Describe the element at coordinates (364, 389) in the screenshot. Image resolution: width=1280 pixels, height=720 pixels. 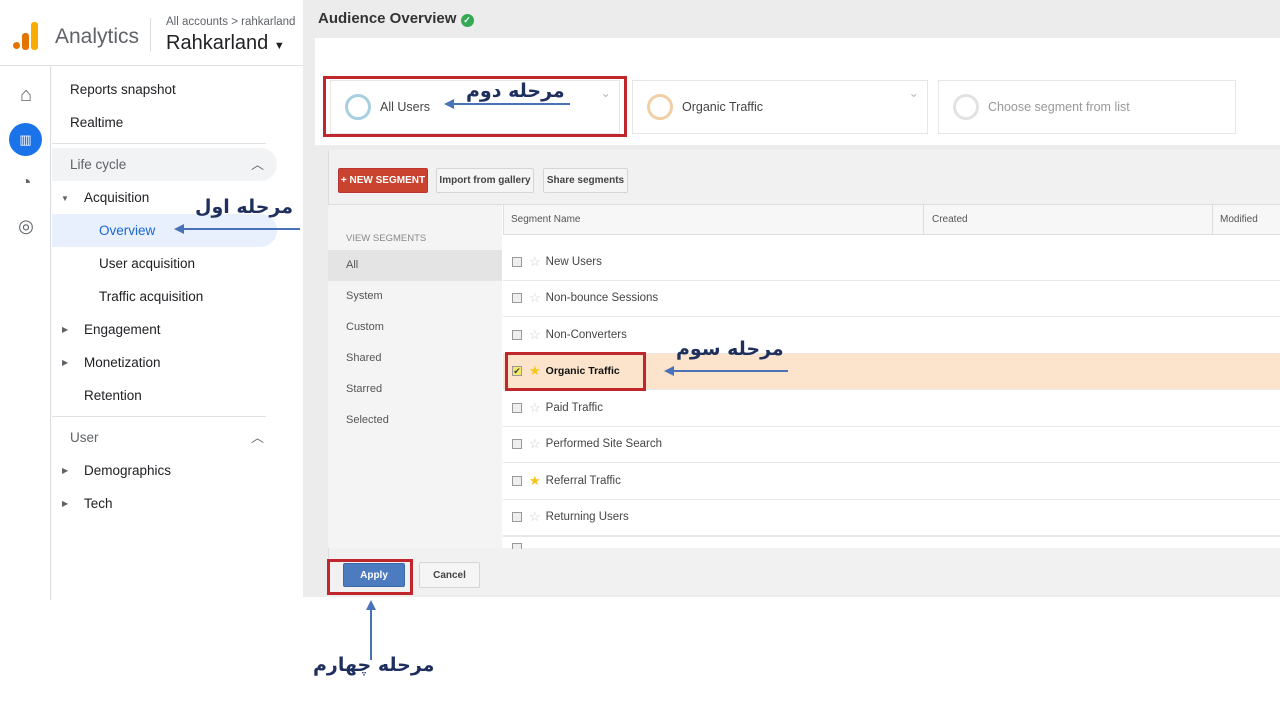
I see `filter-starred: Starred` at that location.